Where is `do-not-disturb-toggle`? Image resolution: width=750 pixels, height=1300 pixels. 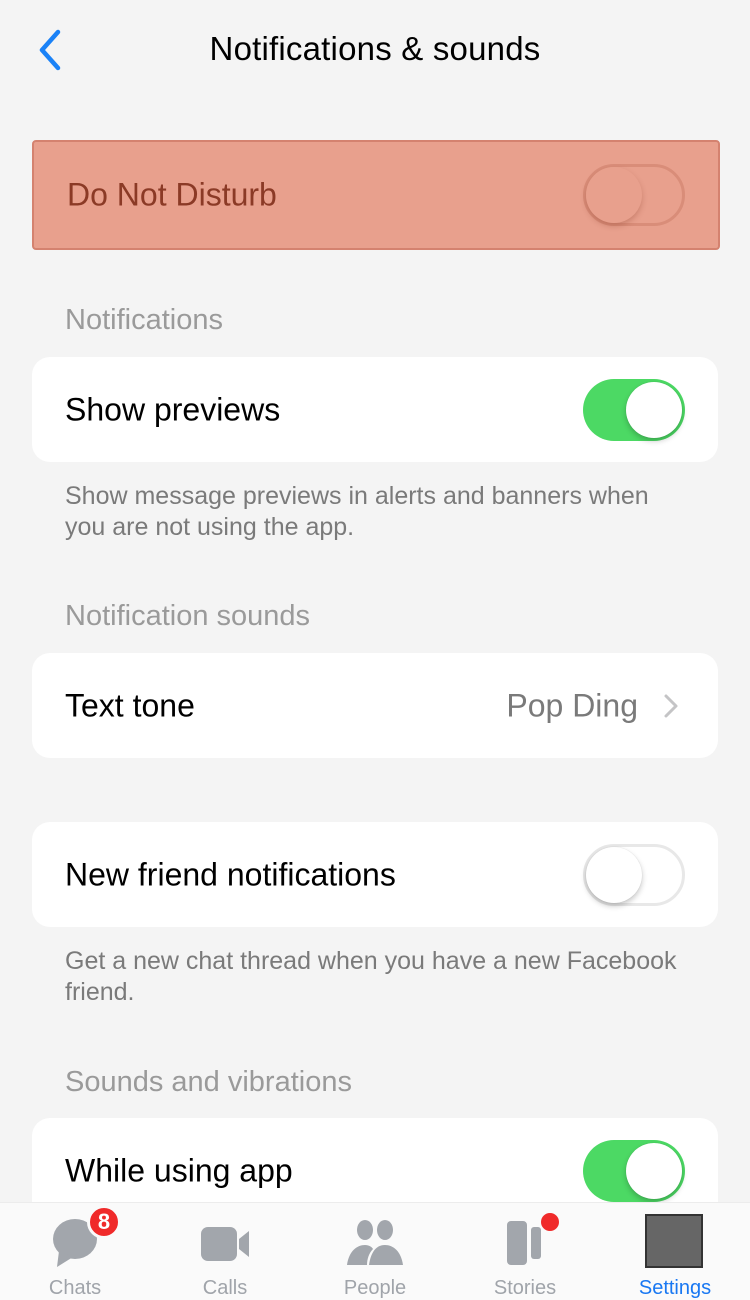
do-not-disturb-toggle is located at coordinates (634, 195).